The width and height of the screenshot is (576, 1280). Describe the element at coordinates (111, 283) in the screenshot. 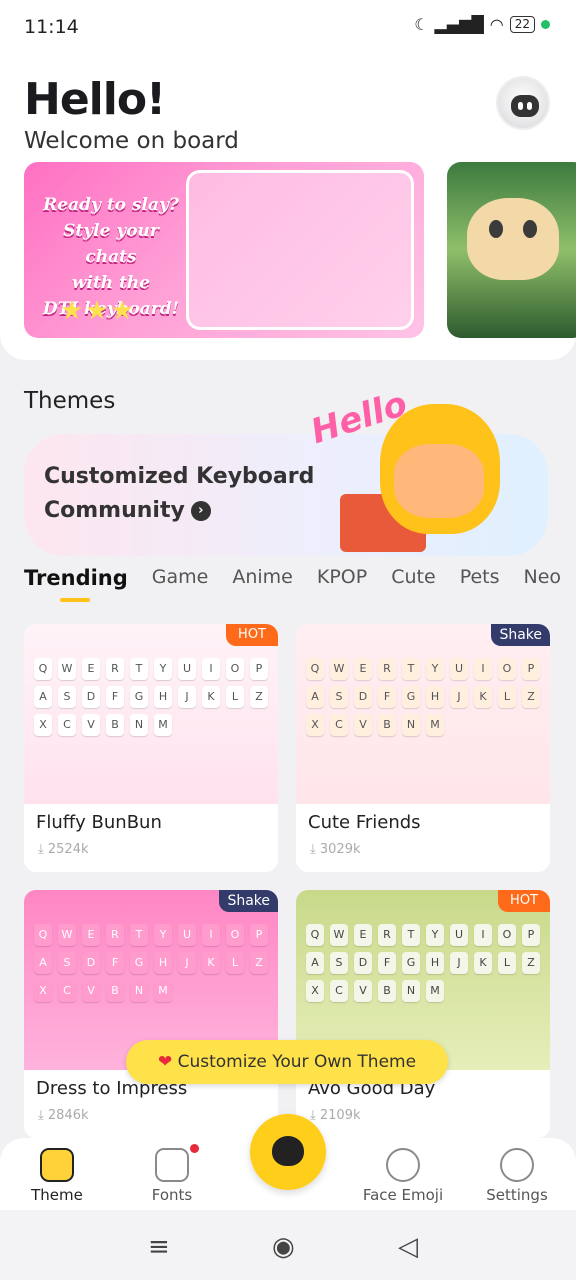

I see `banner-line: with the` at that location.